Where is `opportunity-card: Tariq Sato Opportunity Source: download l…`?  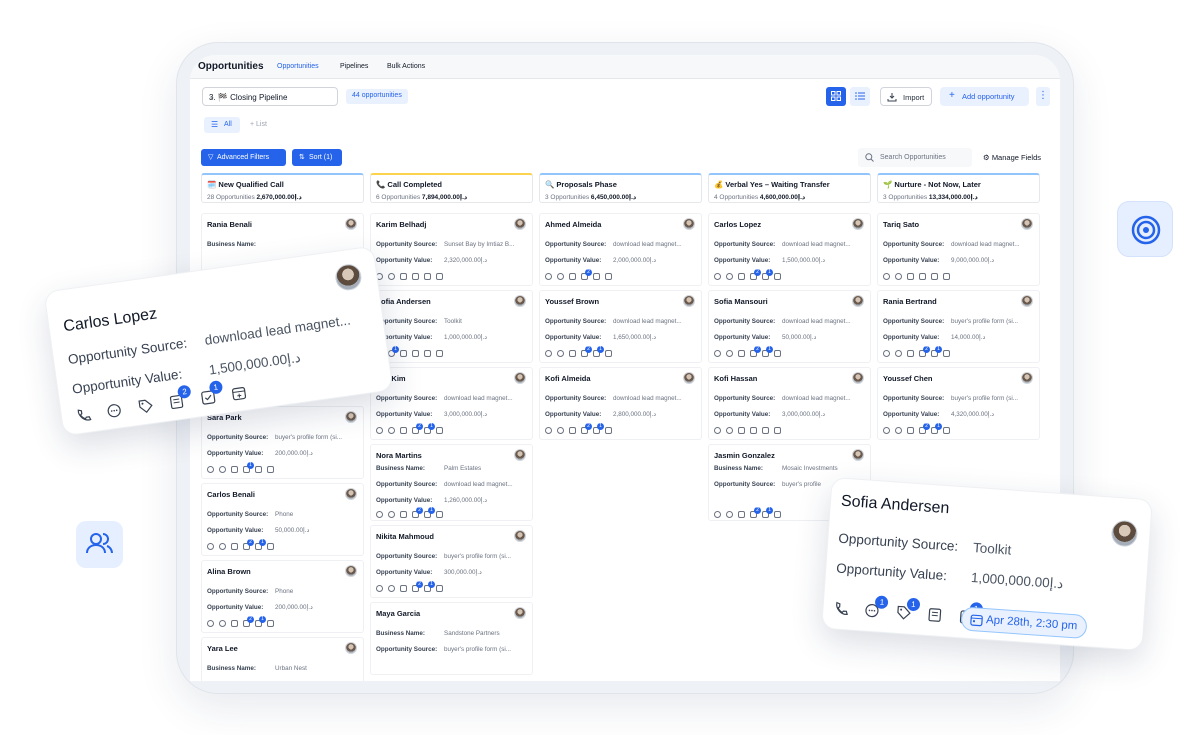
opportunity-card: Tariq Sato Opportunity Source: download l… is located at coordinates (958, 249).